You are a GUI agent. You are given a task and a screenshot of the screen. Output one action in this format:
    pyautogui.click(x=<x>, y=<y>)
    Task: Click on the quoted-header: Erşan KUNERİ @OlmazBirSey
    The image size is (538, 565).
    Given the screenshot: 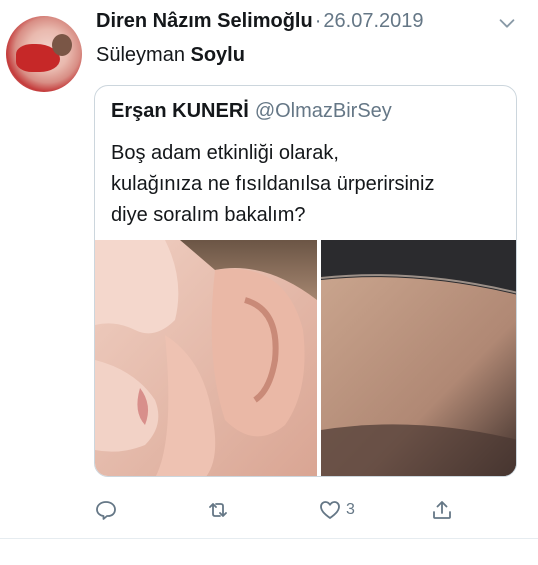 What is the action you would take?
    pyautogui.click(x=251, y=111)
    